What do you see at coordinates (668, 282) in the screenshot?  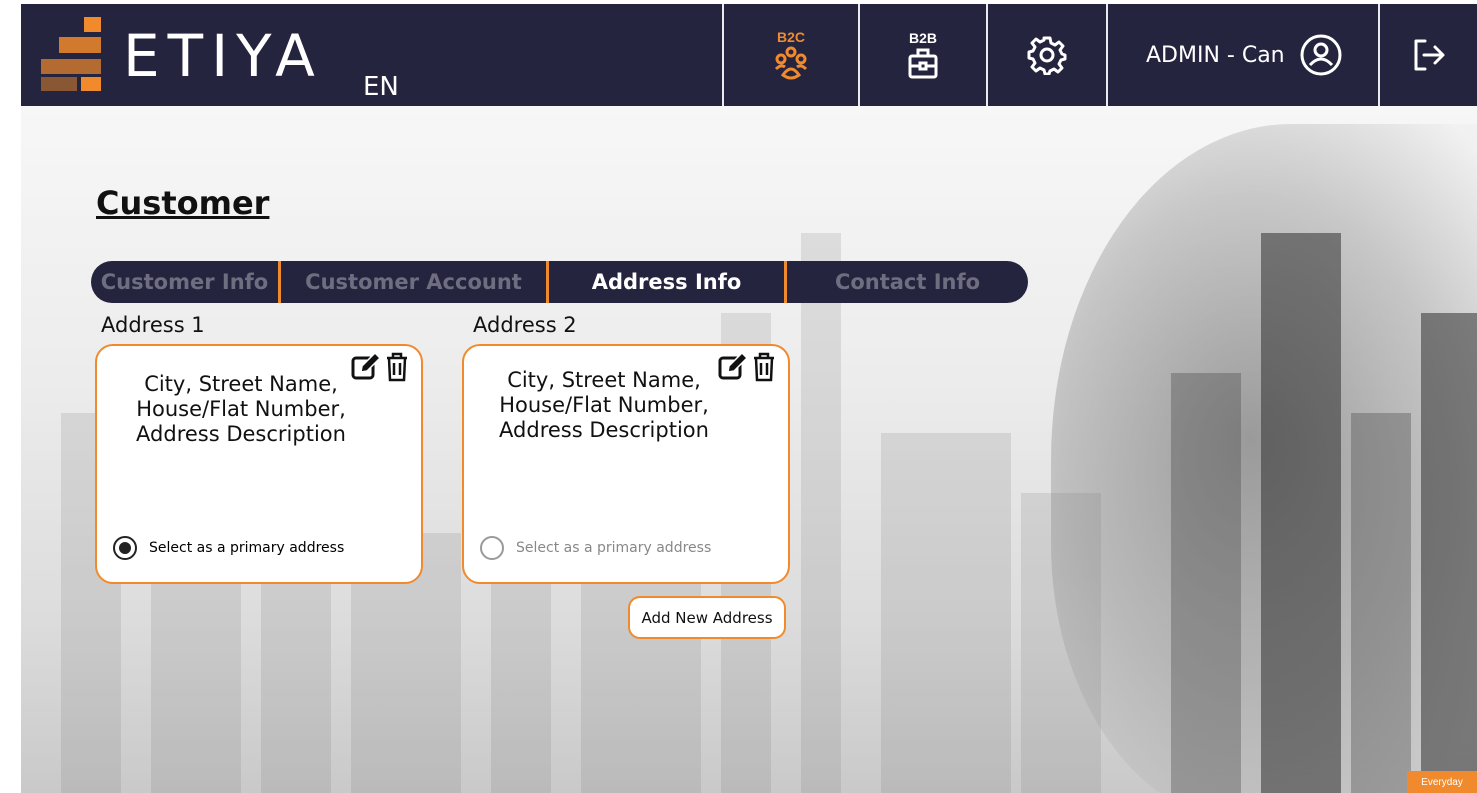 I see `tab-address-info: Address Info` at bounding box center [668, 282].